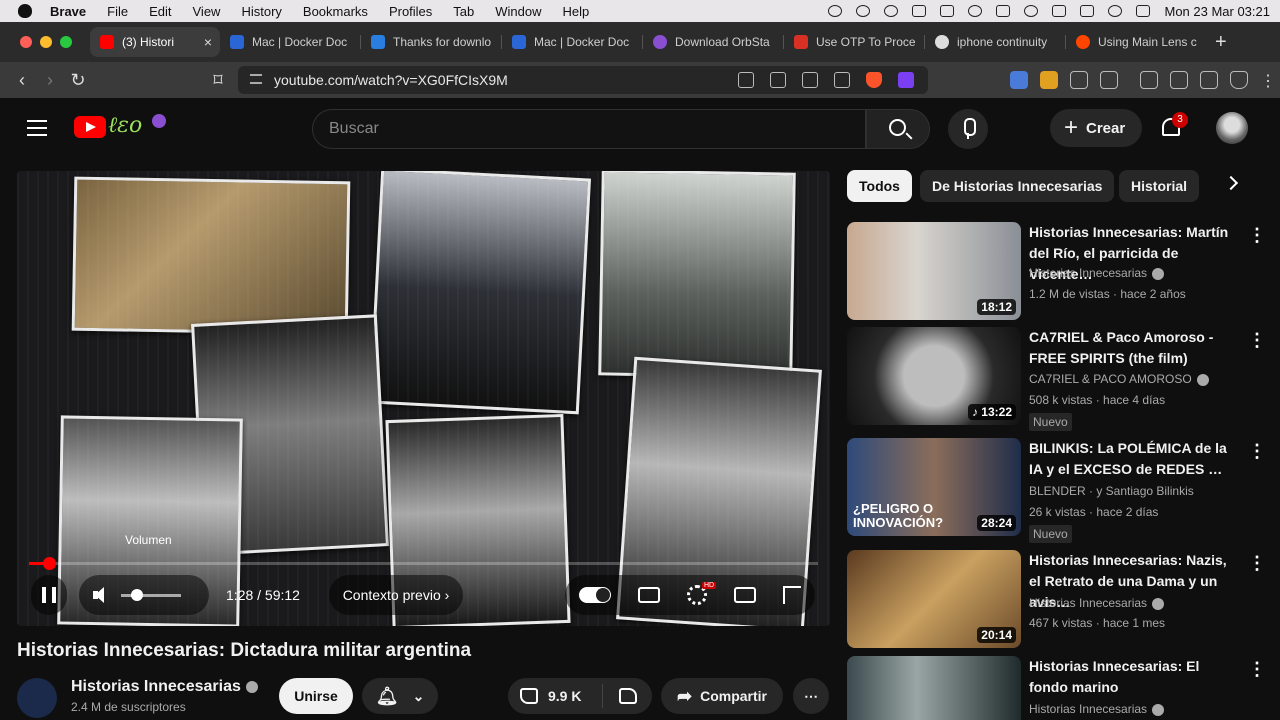  Describe the element at coordinates (46, 42) in the screenshot. I see `minimize-window-button` at that location.